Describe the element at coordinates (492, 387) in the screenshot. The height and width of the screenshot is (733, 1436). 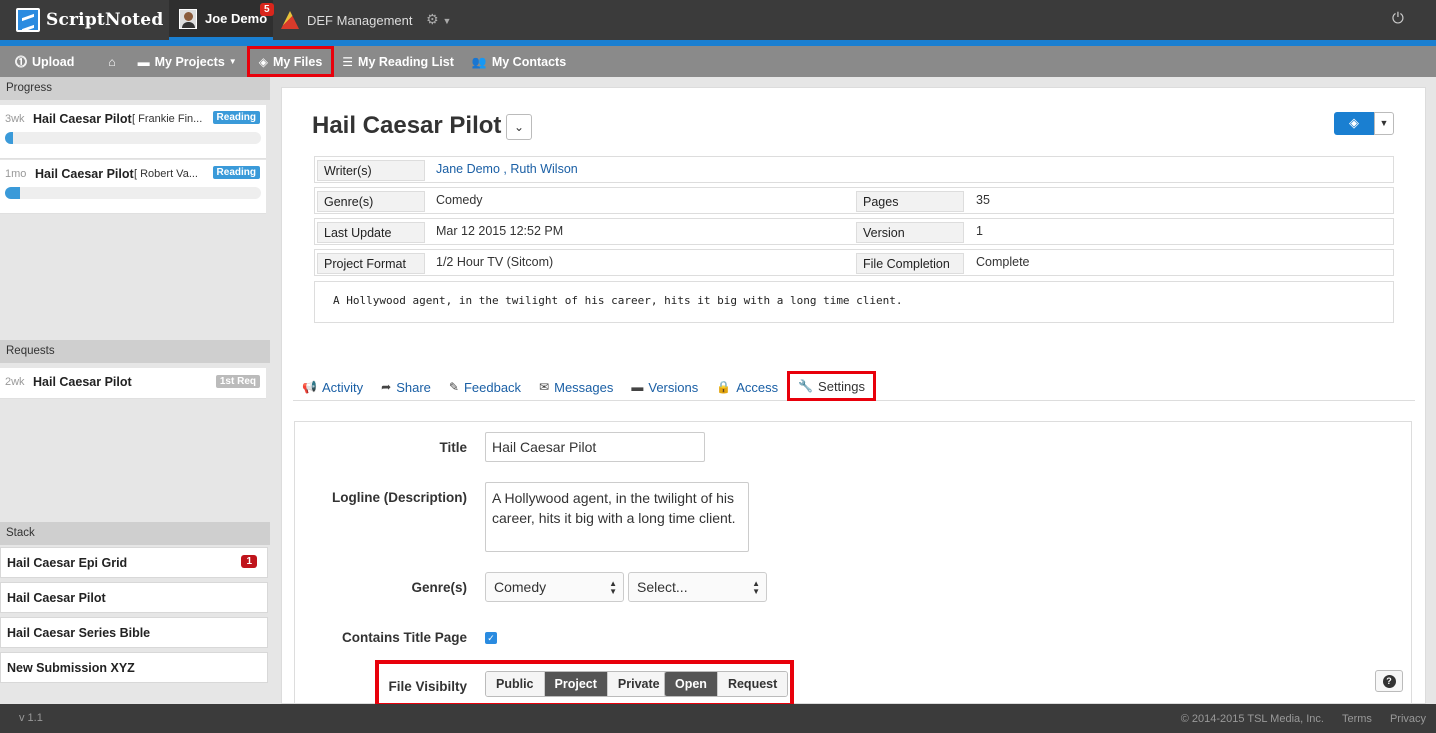
I see `tab-label: Feedback` at that location.